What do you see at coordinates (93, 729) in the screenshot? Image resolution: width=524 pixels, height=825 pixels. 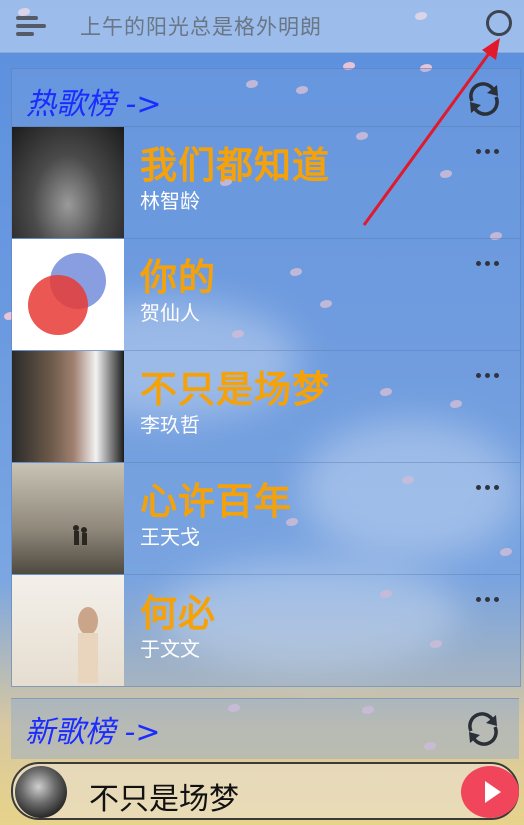 I see `new-list-title: 新歌榜 ->` at bounding box center [93, 729].